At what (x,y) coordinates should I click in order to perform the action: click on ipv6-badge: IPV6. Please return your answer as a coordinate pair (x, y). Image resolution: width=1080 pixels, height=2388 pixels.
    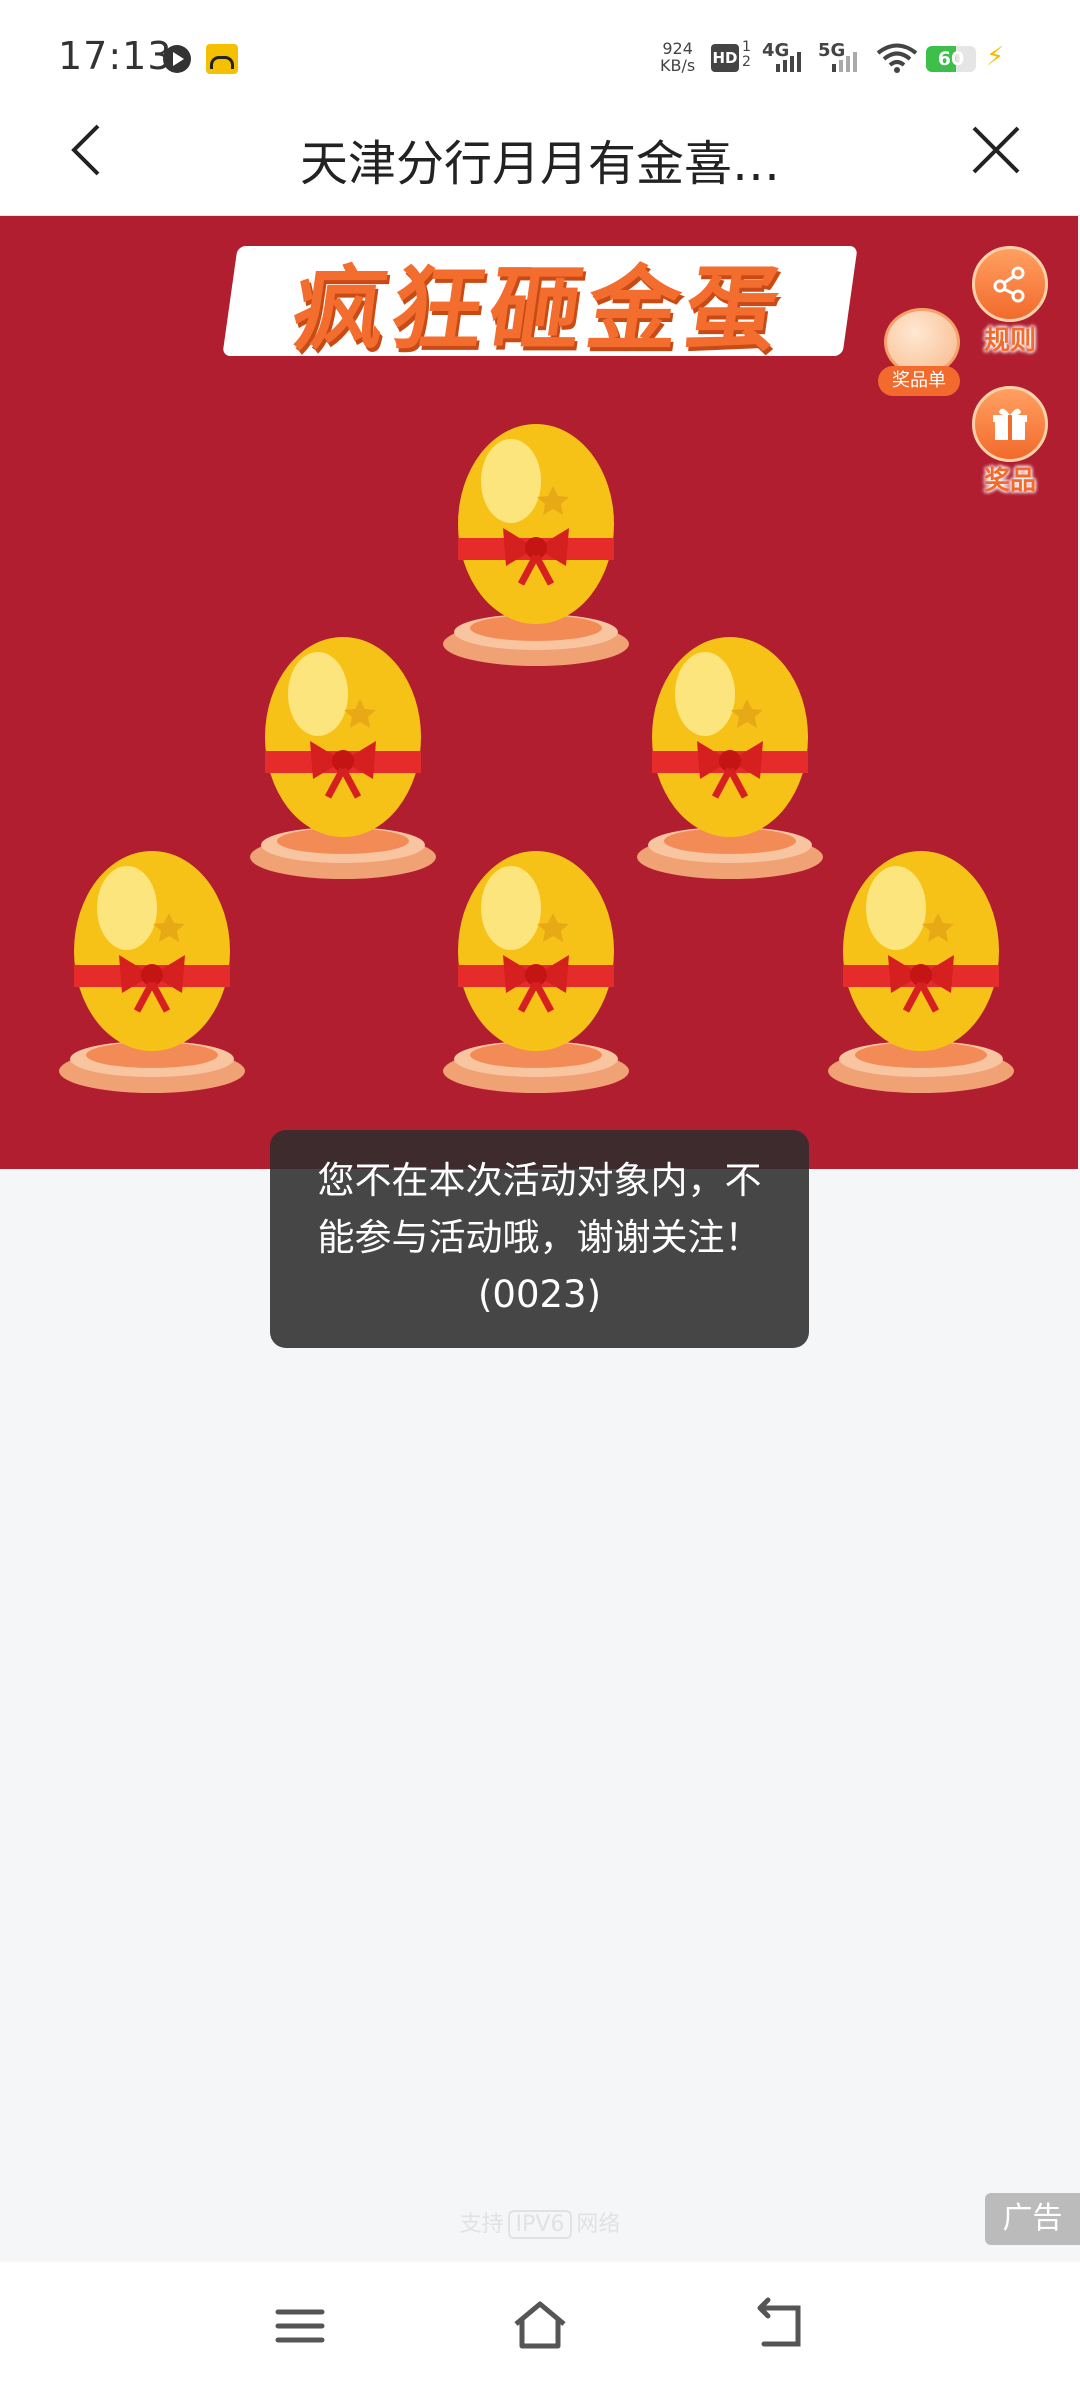
    Looking at the image, I should click on (540, 2224).